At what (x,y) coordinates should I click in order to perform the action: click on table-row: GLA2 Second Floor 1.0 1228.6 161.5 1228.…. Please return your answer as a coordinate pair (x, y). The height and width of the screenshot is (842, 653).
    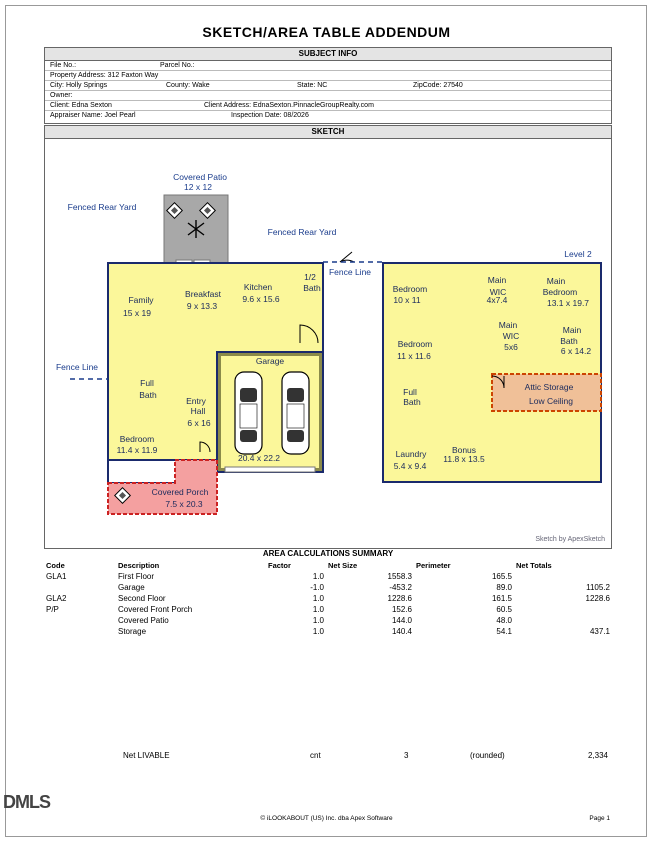
    Looking at the image, I should click on (328, 598).